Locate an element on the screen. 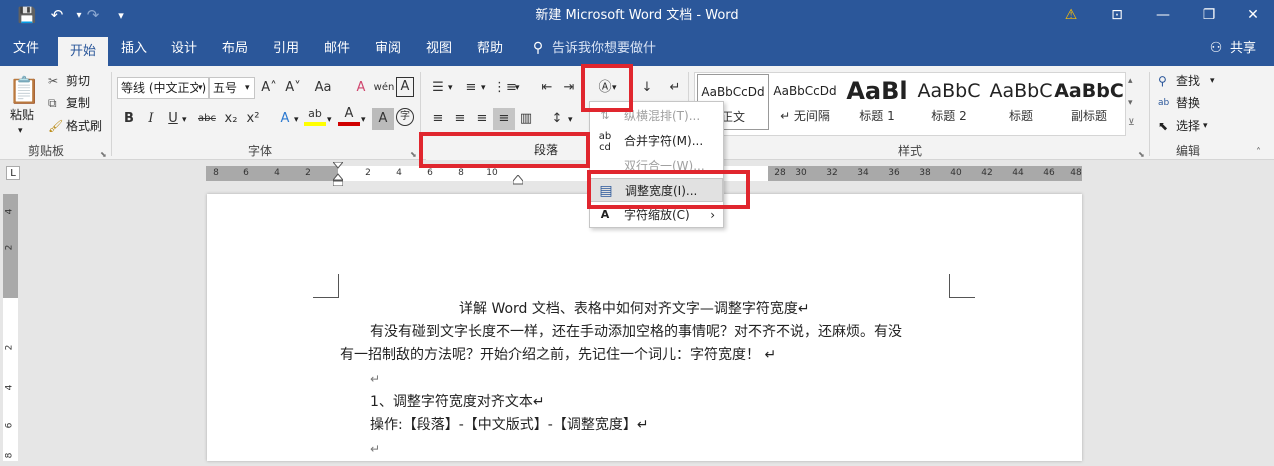 The height and width of the screenshot is (466, 1274). styles-scroll-down-icon: ▾ is located at coordinates (1130, 103).